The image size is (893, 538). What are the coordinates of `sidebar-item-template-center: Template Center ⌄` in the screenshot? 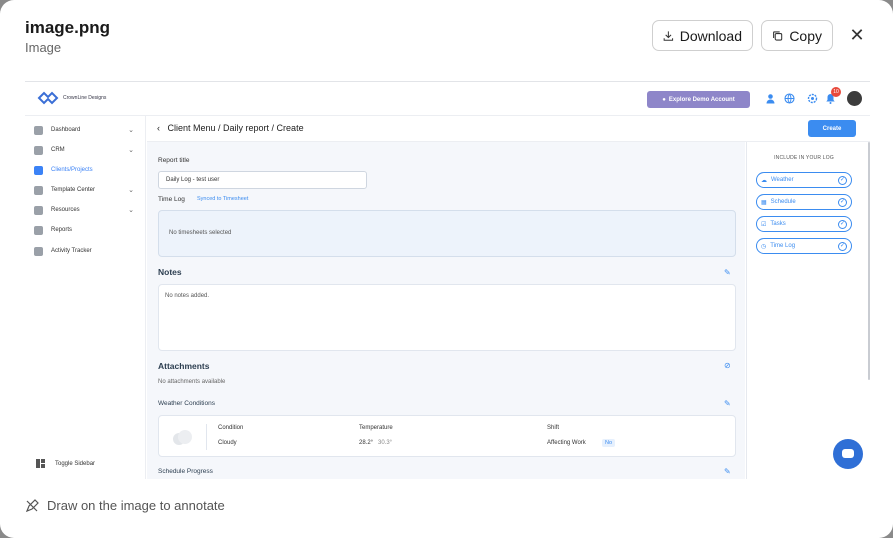 It's located at (84, 190).